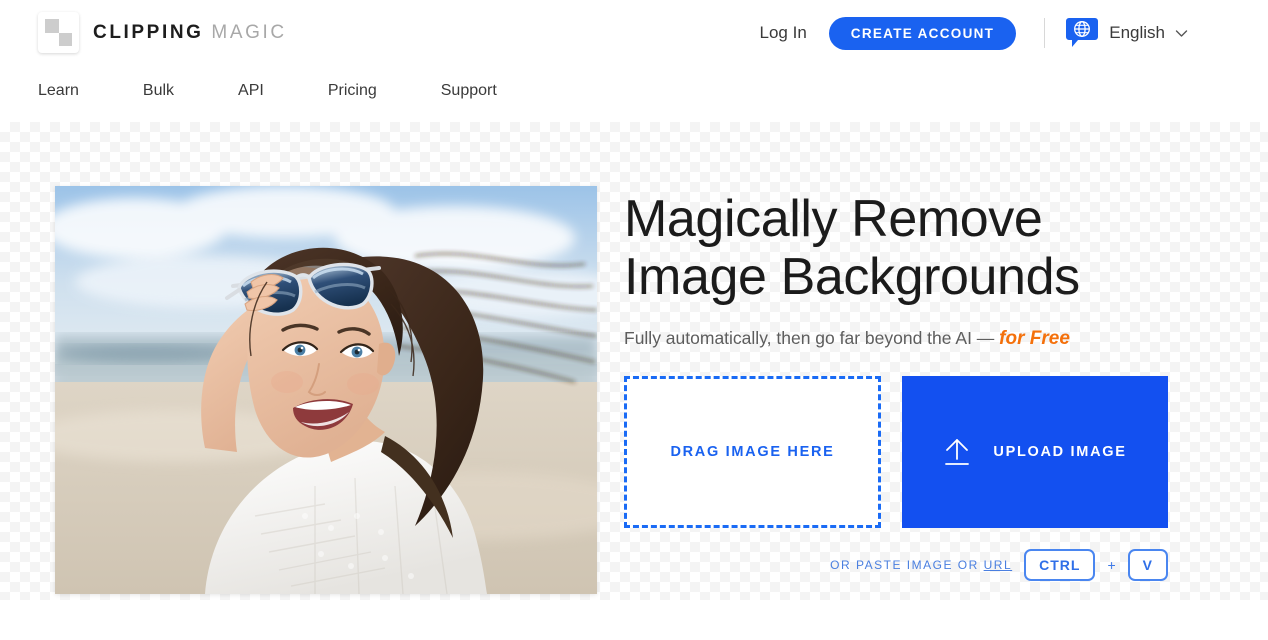  I want to click on dropzone-label: DRAG IMAGE HERE, so click(752, 452).